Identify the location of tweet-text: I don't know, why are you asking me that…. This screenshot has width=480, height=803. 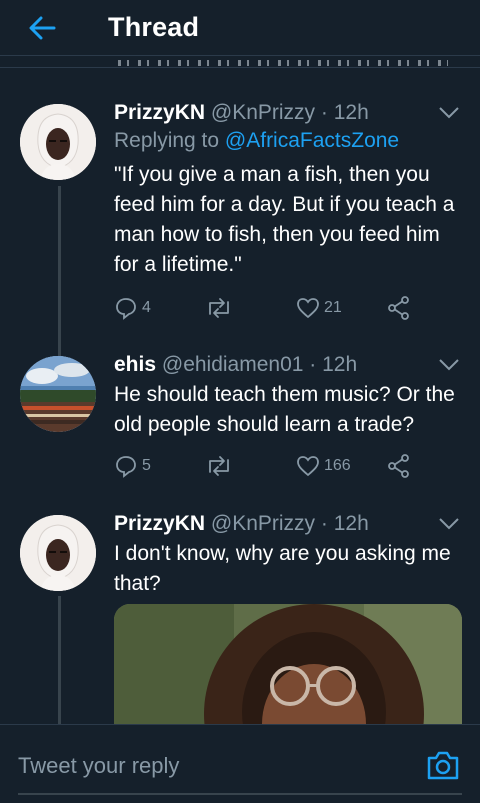
(282, 568).